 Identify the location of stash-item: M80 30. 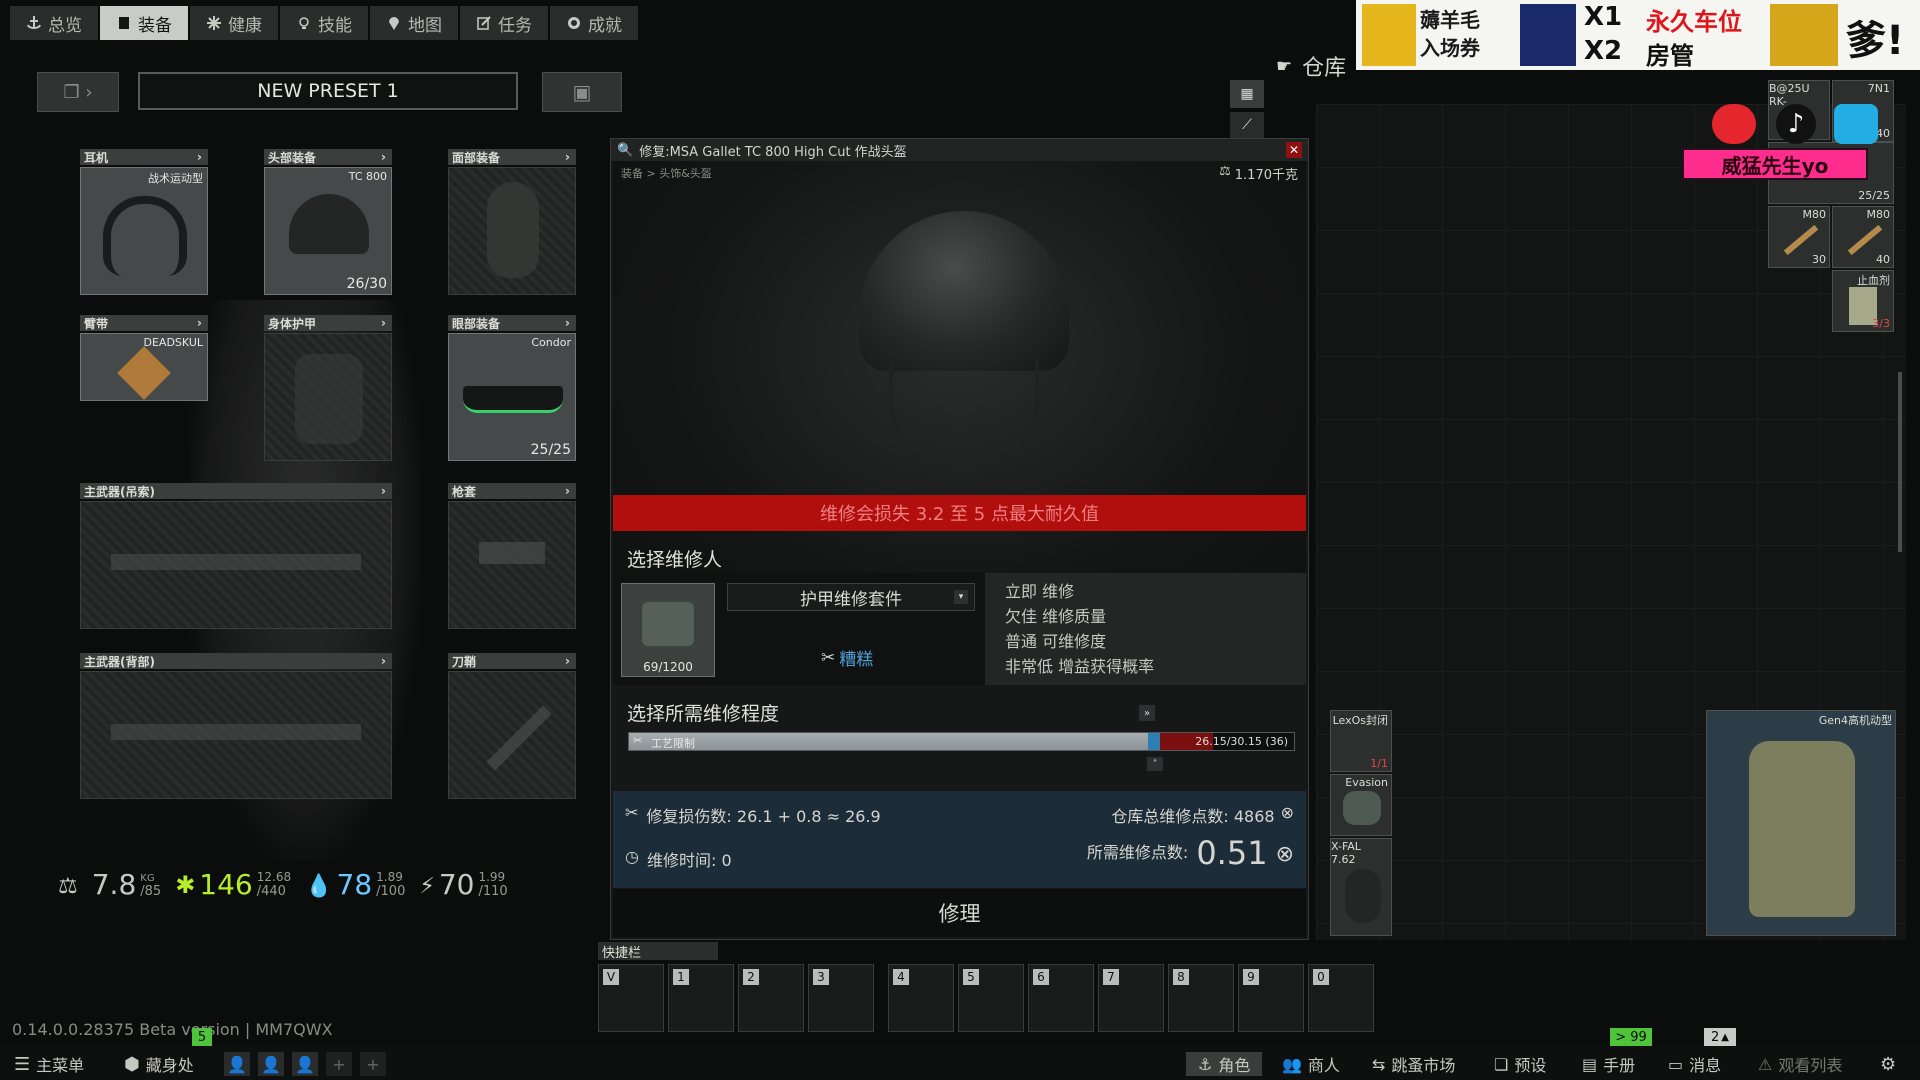
(1799, 237).